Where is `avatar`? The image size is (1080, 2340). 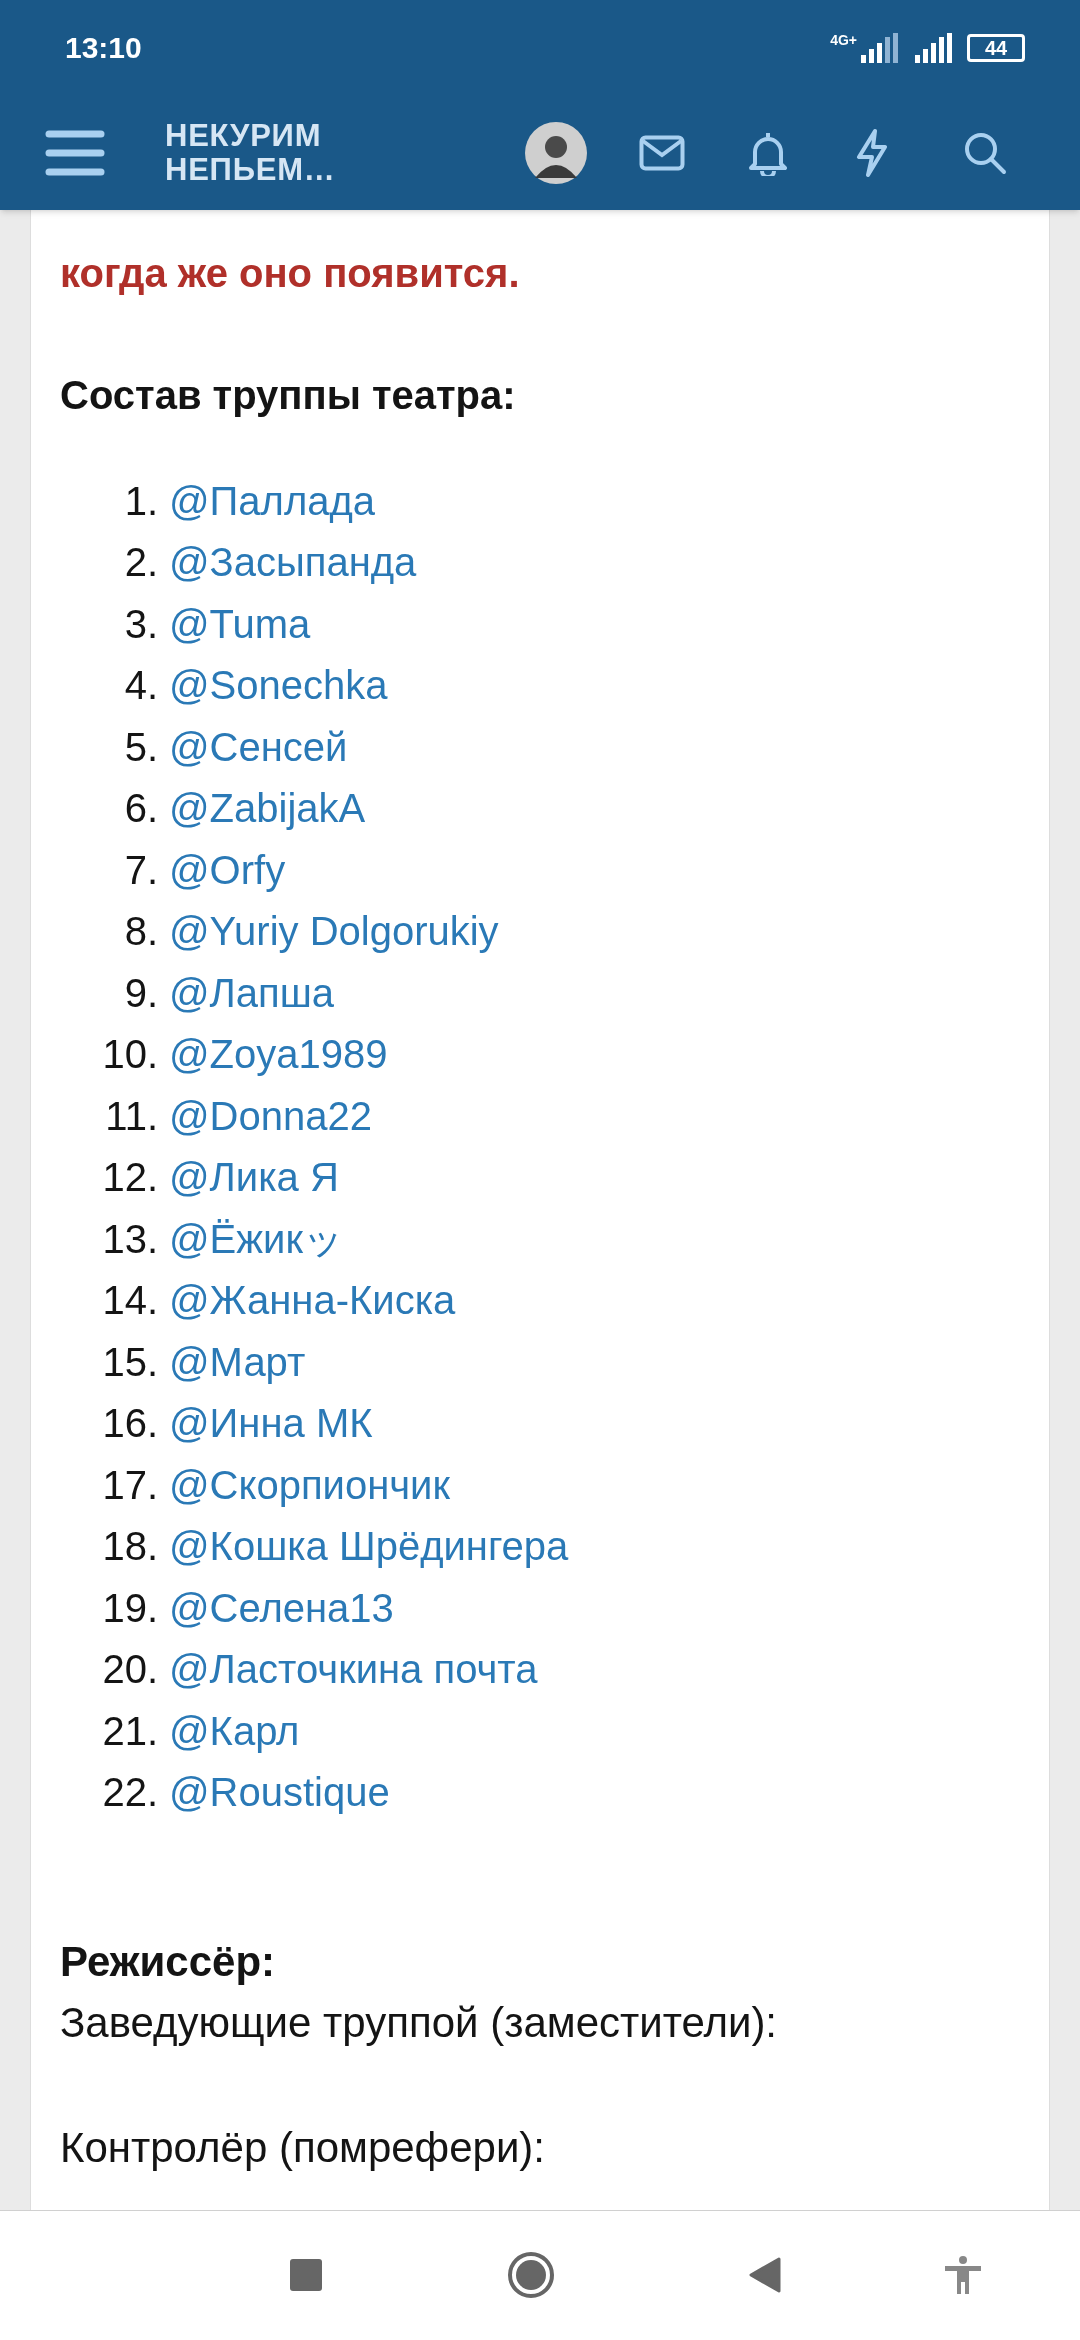
avatar is located at coordinates (556, 152).